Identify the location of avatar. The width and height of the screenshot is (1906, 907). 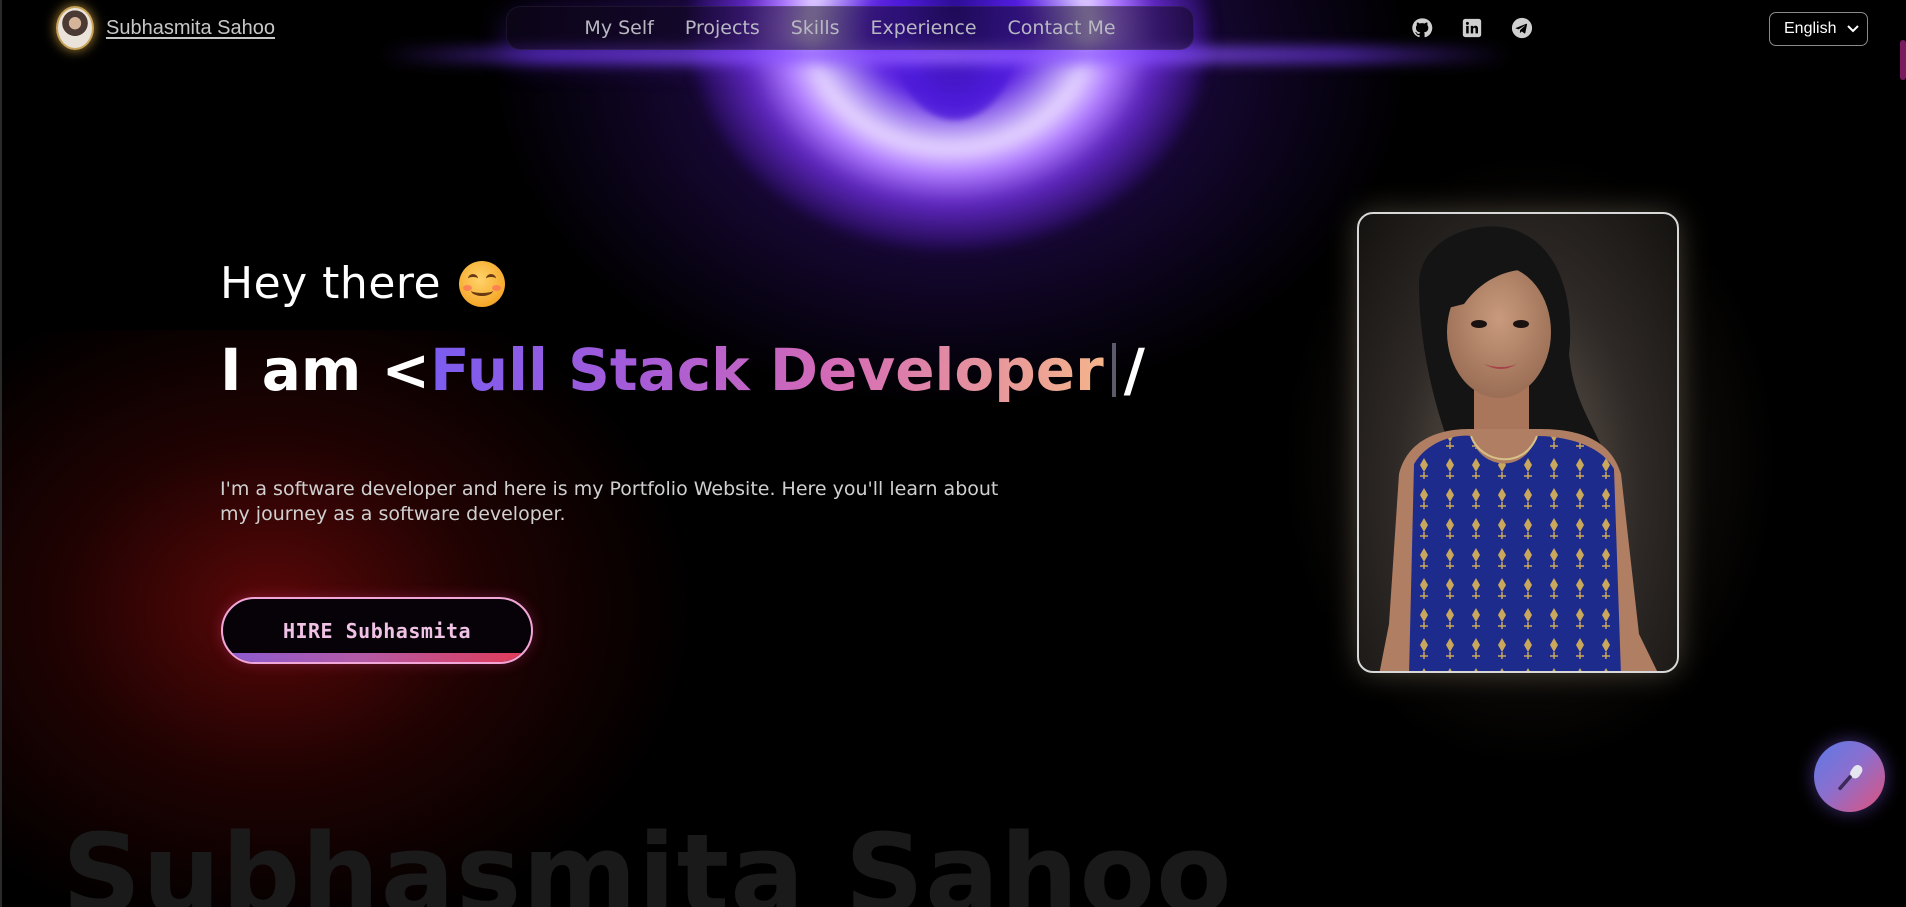
(75, 28).